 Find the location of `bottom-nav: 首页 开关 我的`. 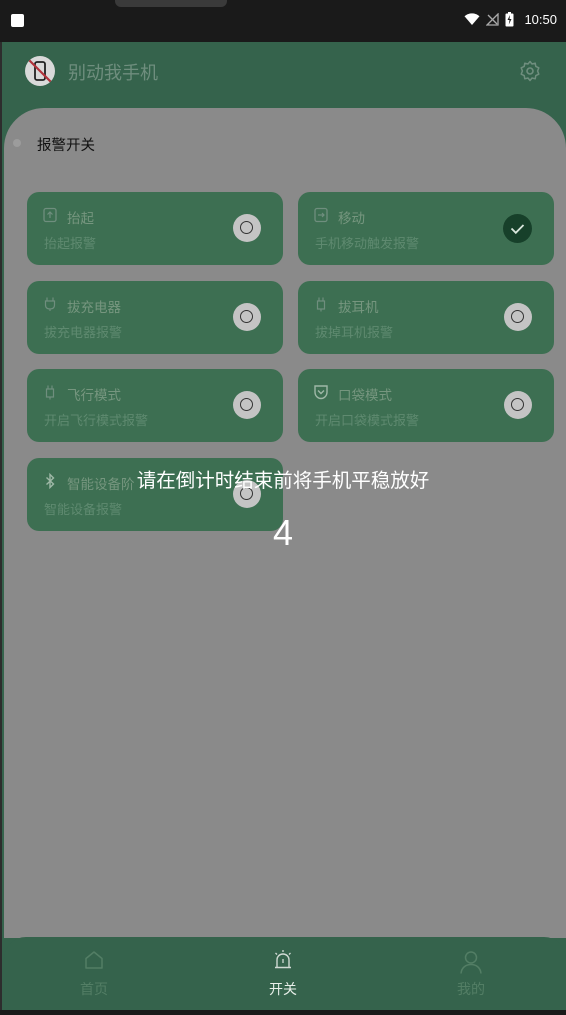

bottom-nav: 首页 开关 我的 is located at coordinates (285, 976).